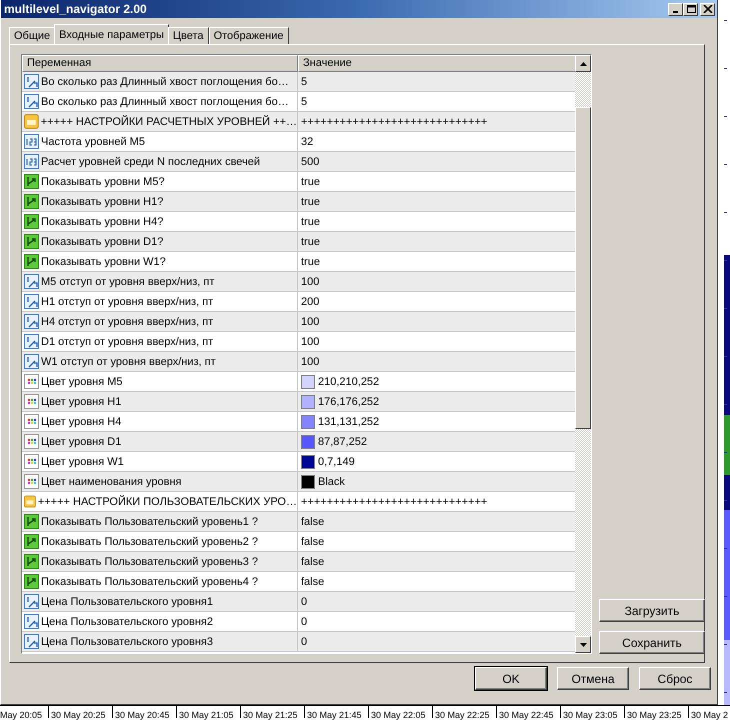 Image resolution: width=730 pixels, height=727 pixels. I want to click on table-row: W1 отступ от уровня вверх/низ, пт 100, so click(298, 362).